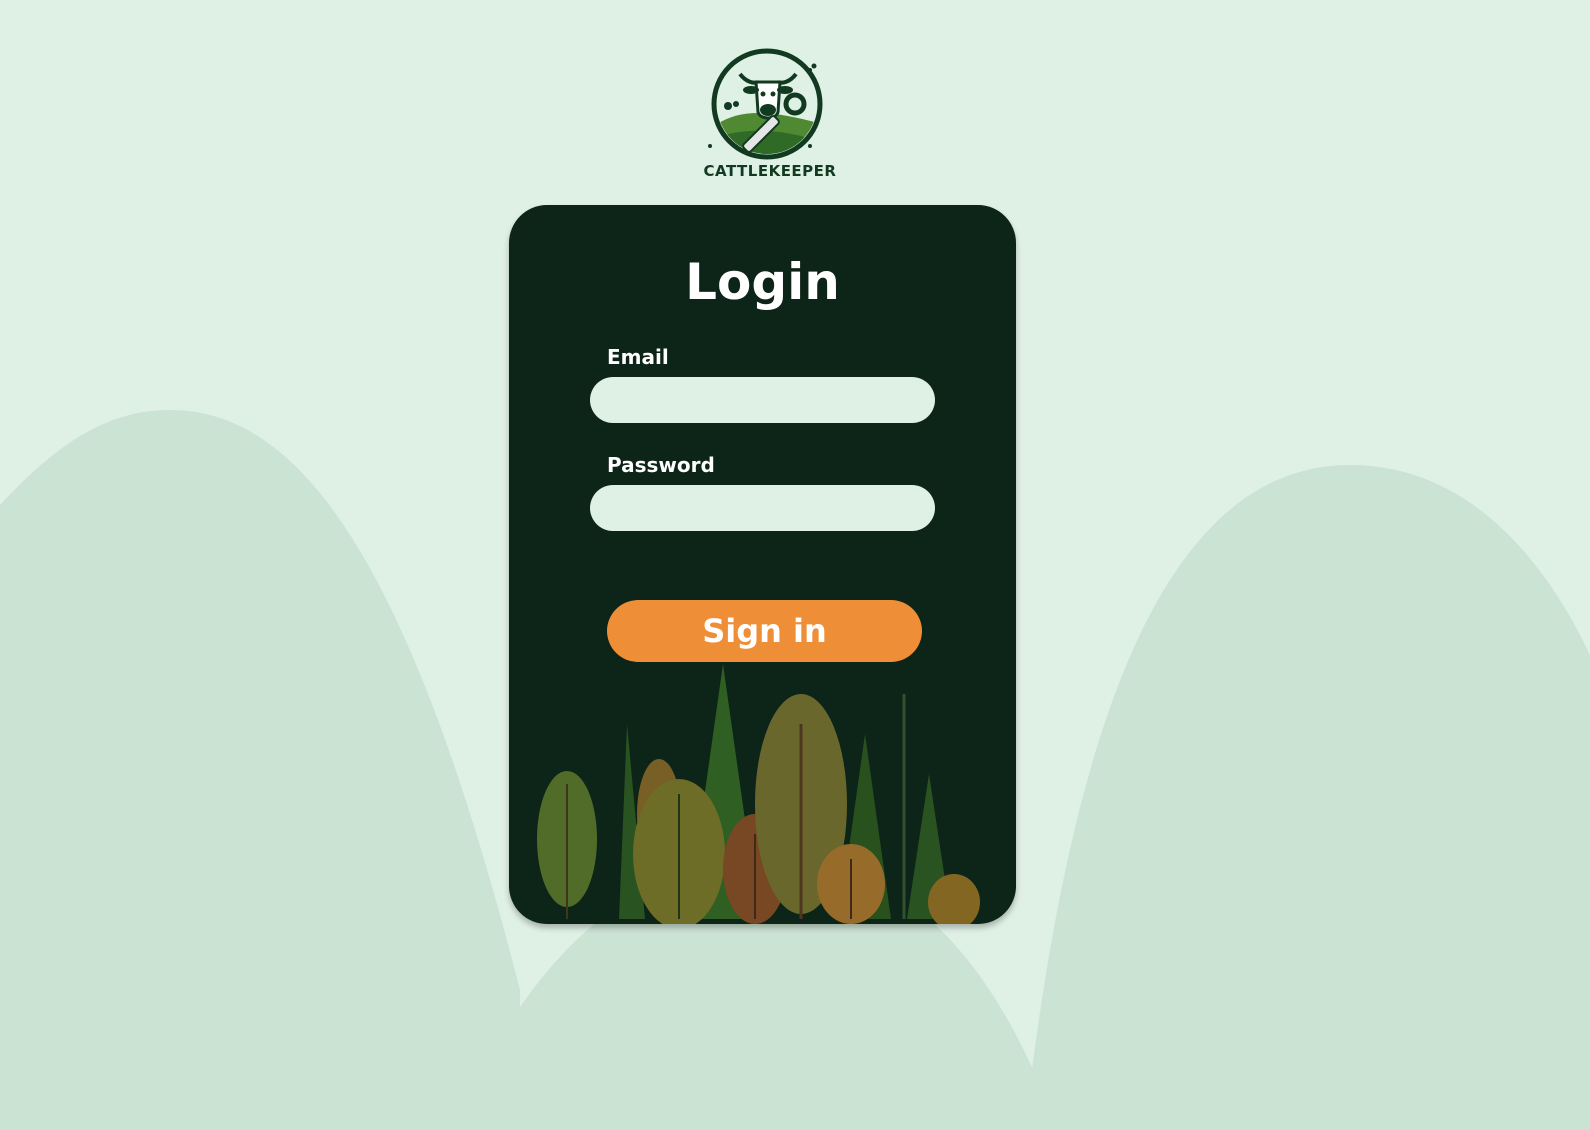 The image size is (1590, 1130). Describe the element at coordinates (762, 282) in the screenshot. I see `page-title: Login` at that location.